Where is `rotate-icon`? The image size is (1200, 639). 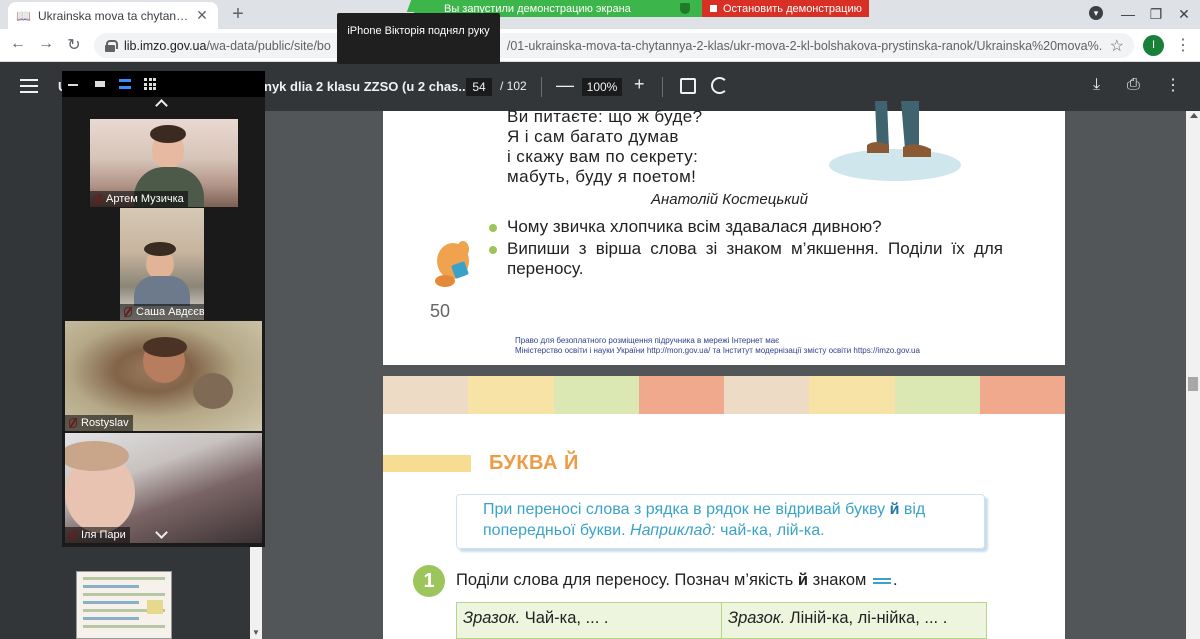
rotate-icon is located at coordinates (719, 85).